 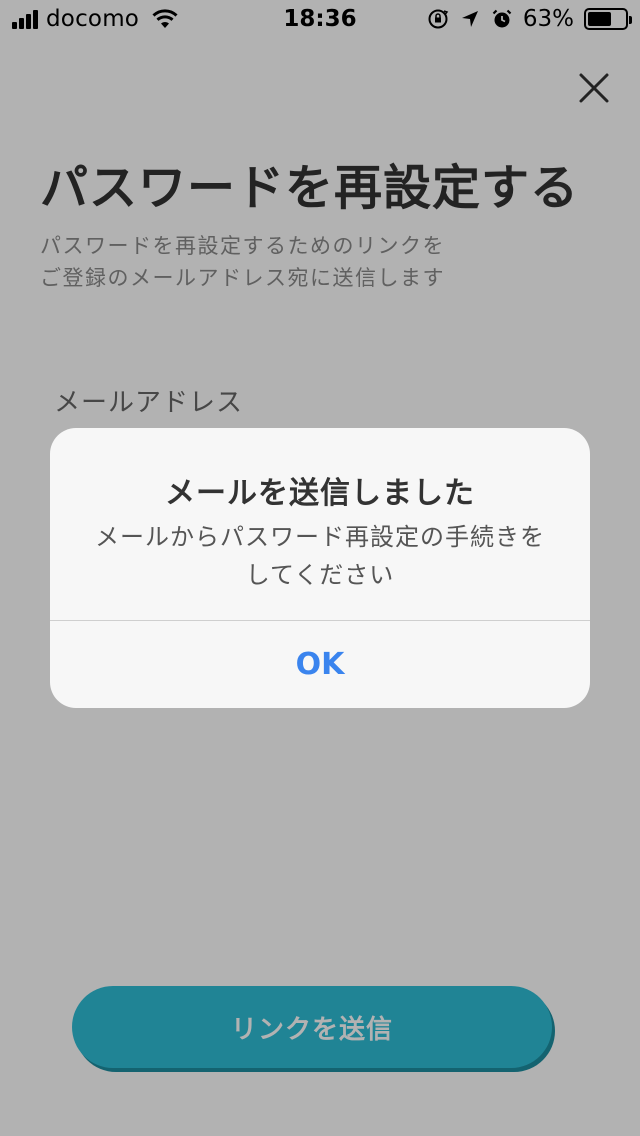 I want to click on alert-message: メールからパスワード再設定の手続きを してください, so click(x=320, y=556).